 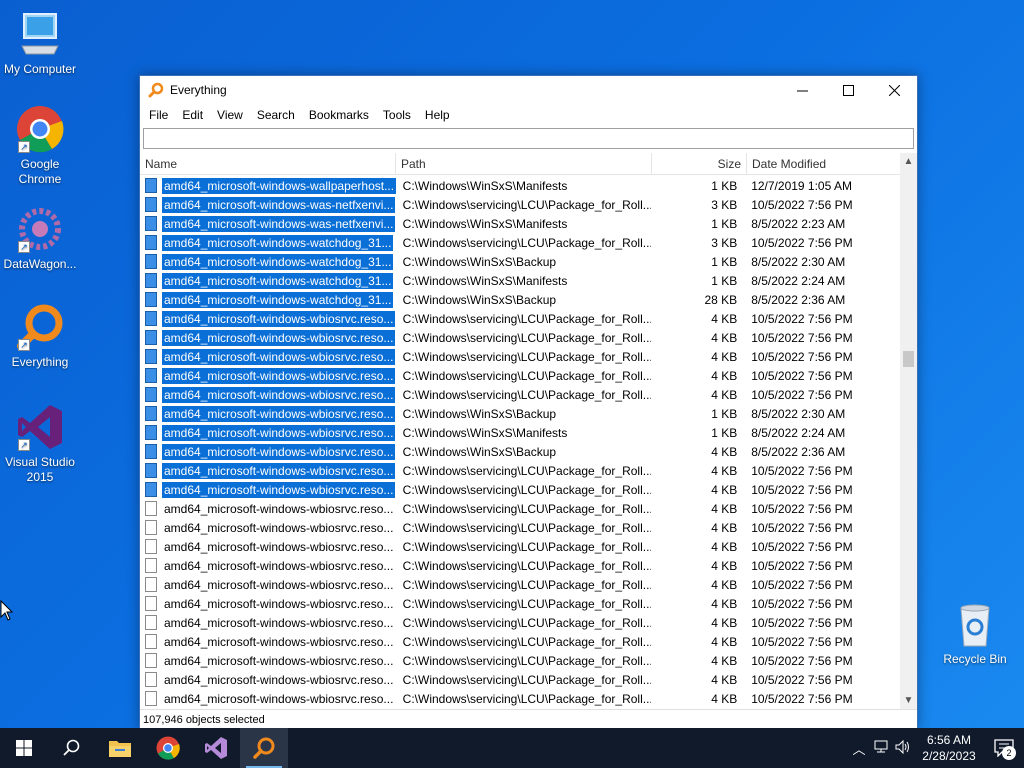 I want to click on close-button, so click(x=894, y=90).